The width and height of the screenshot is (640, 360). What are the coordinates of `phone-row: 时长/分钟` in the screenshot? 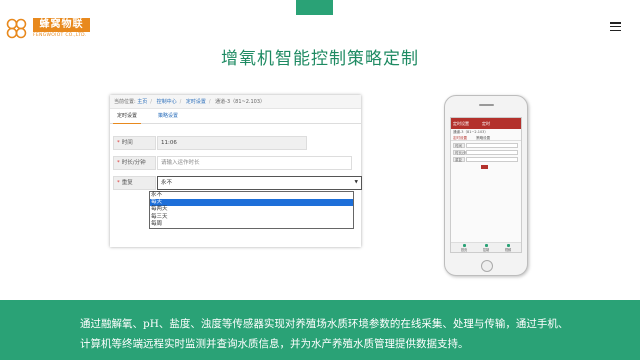 It's located at (486, 152).